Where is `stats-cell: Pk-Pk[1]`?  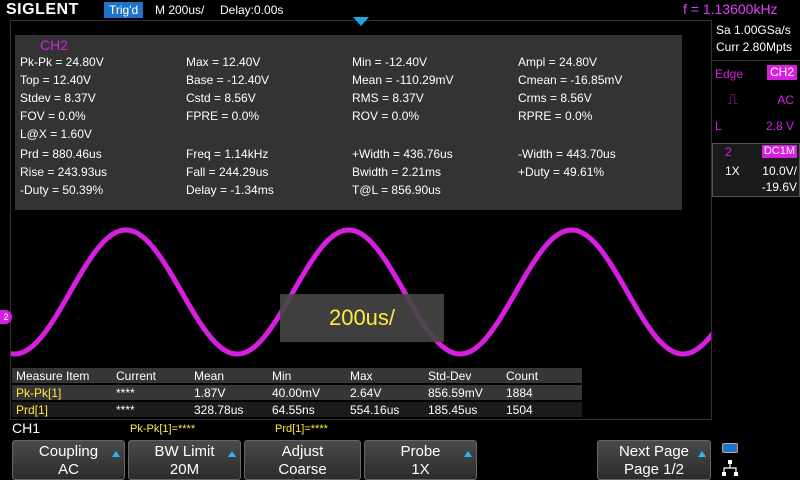 stats-cell: Pk-Pk[1] is located at coordinates (39, 393).